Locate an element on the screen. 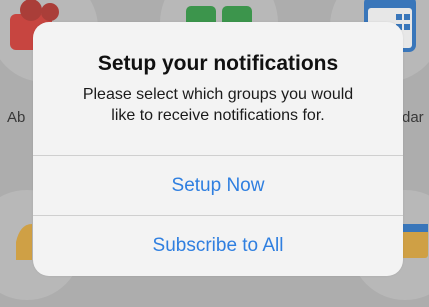 The width and height of the screenshot is (429, 307). alert-divider-middle is located at coordinates (218, 215).